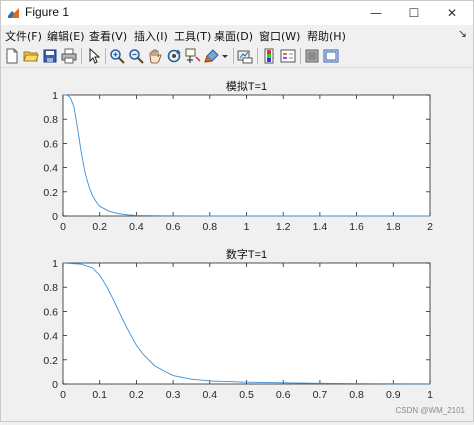 The width and height of the screenshot is (474, 425). What do you see at coordinates (320, 227) in the screenshot?
I see `x-tick-label: 1.4` at bounding box center [320, 227].